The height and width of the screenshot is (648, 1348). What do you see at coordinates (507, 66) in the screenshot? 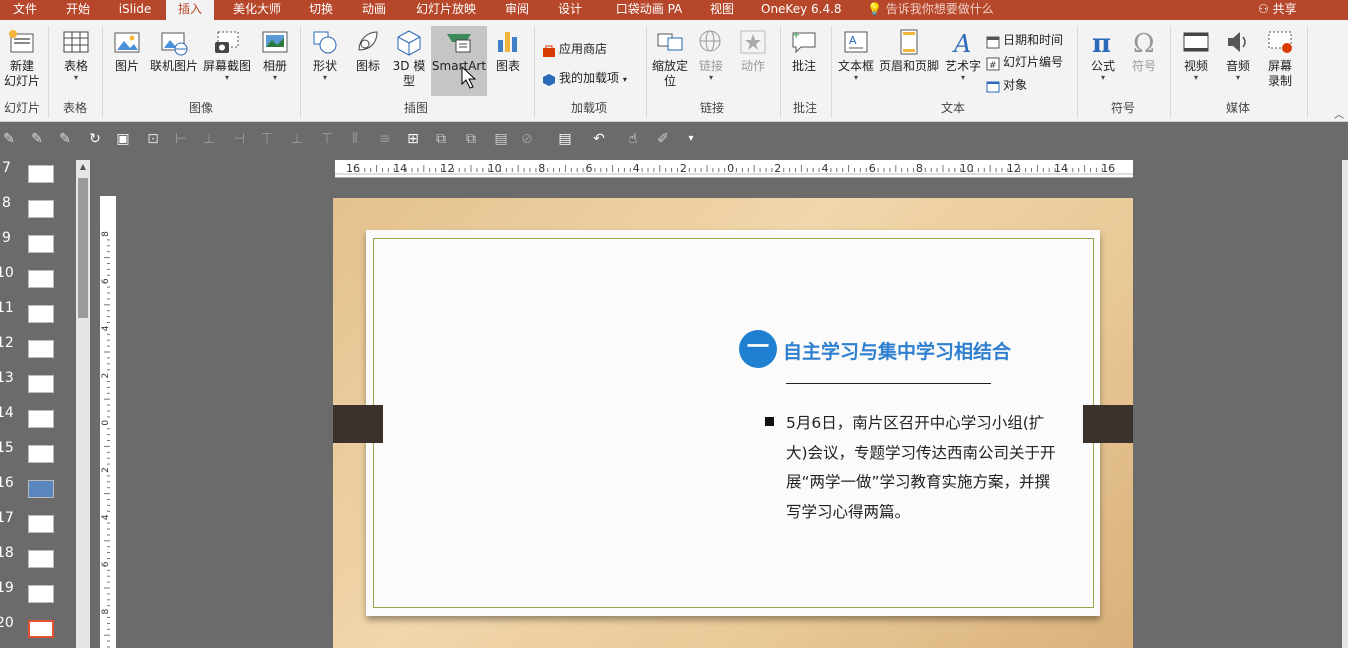
I see `chart-label: 图表` at bounding box center [507, 66].